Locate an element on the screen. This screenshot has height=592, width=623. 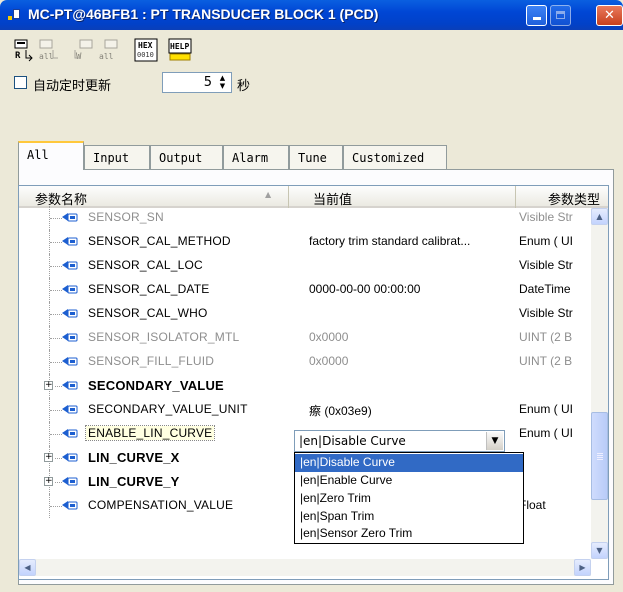
dropdown-option: |en|Disable Curve is located at coordinates (409, 463).